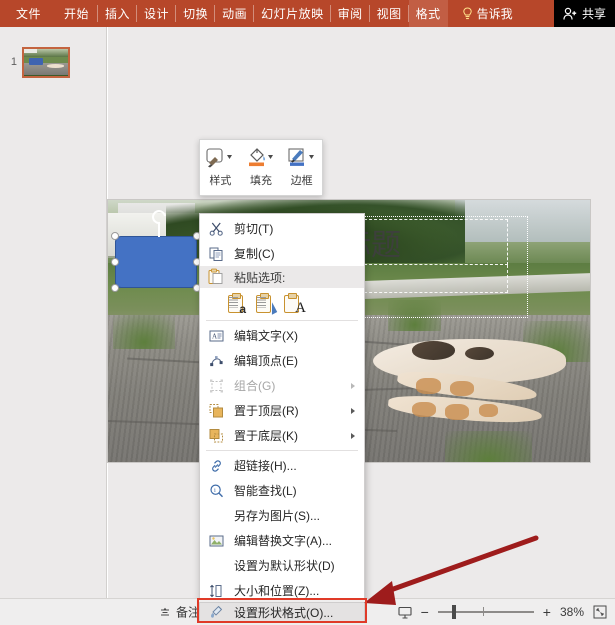 Image resolution: width=615 pixels, height=625 pixels. I want to click on menu-item-copy-label: 复制(C), so click(254, 253).